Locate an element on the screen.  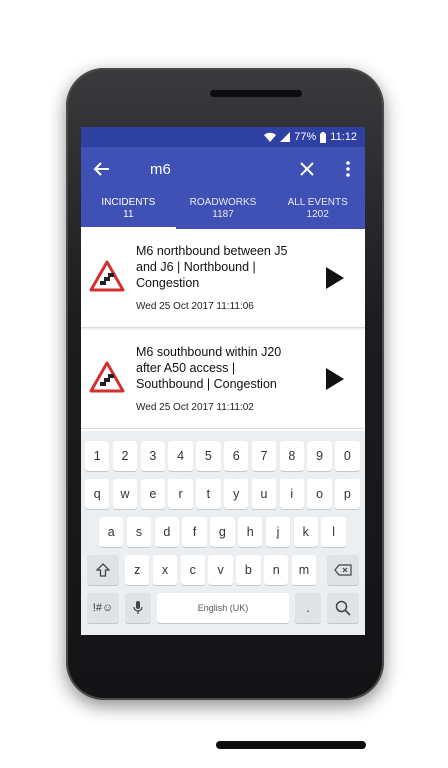
mic-icon is located at coordinates (138, 607).